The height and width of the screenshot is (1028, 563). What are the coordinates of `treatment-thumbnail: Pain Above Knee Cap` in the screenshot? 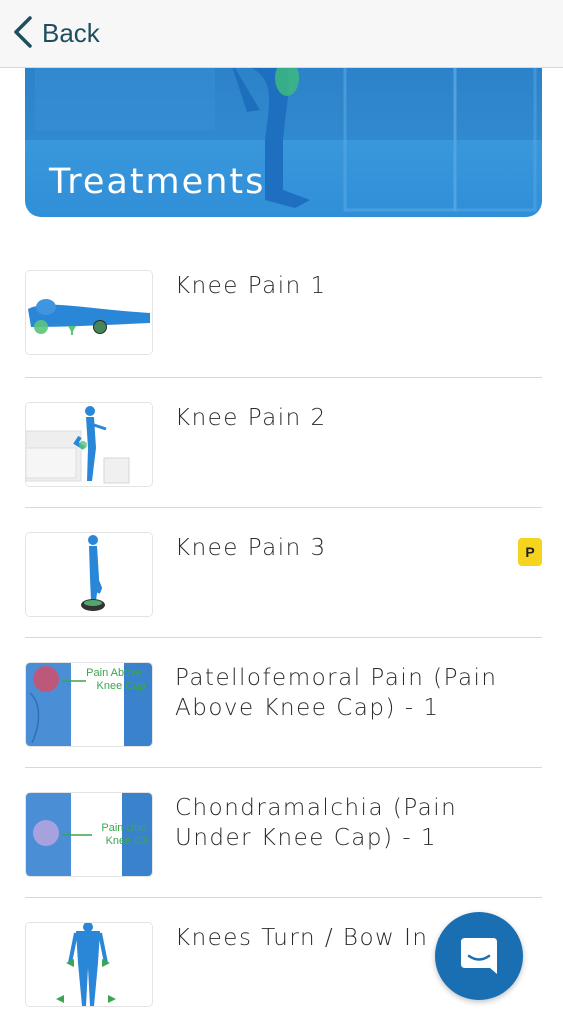 It's located at (89, 704).